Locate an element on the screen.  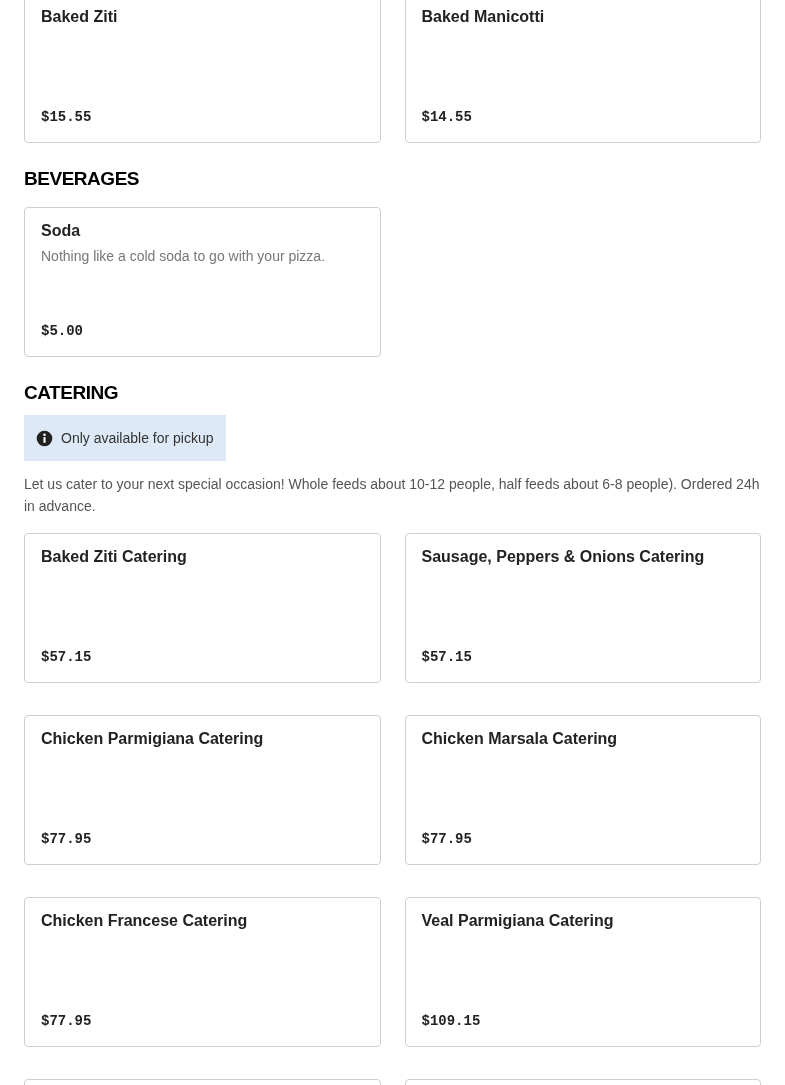
menu-item-card: Chicken Parmigiana Catering $77.95 is located at coordinates (202, 790).